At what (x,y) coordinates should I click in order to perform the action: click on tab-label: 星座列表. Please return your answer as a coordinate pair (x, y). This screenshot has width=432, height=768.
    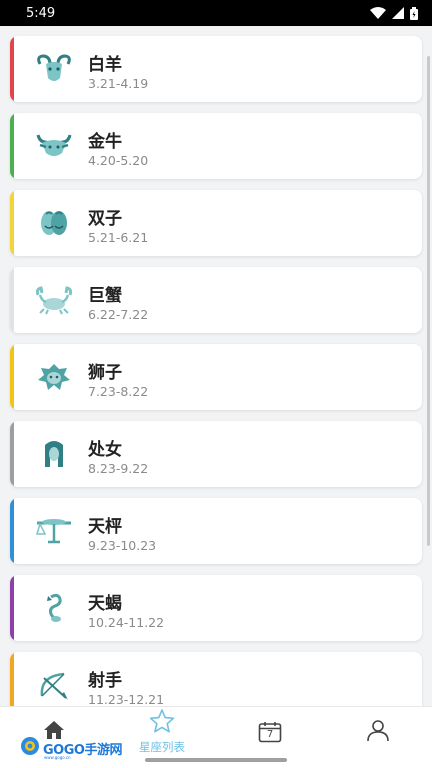
    Looking at the image, I should click on (162, 747).